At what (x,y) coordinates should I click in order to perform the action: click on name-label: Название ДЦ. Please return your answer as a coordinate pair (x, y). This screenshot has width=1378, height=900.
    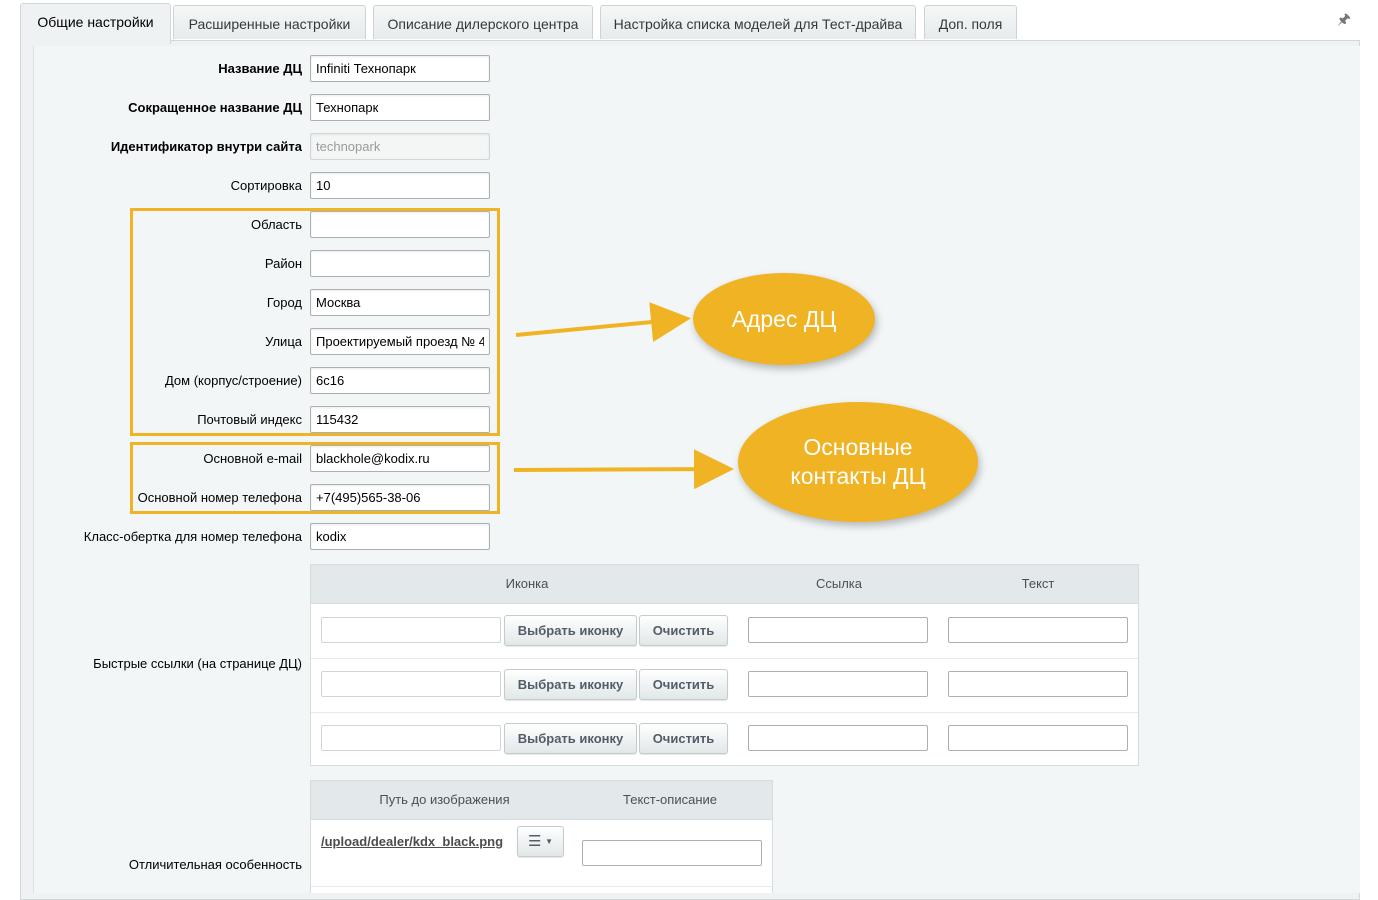
    Looking at the image, I should click on (260, 68).